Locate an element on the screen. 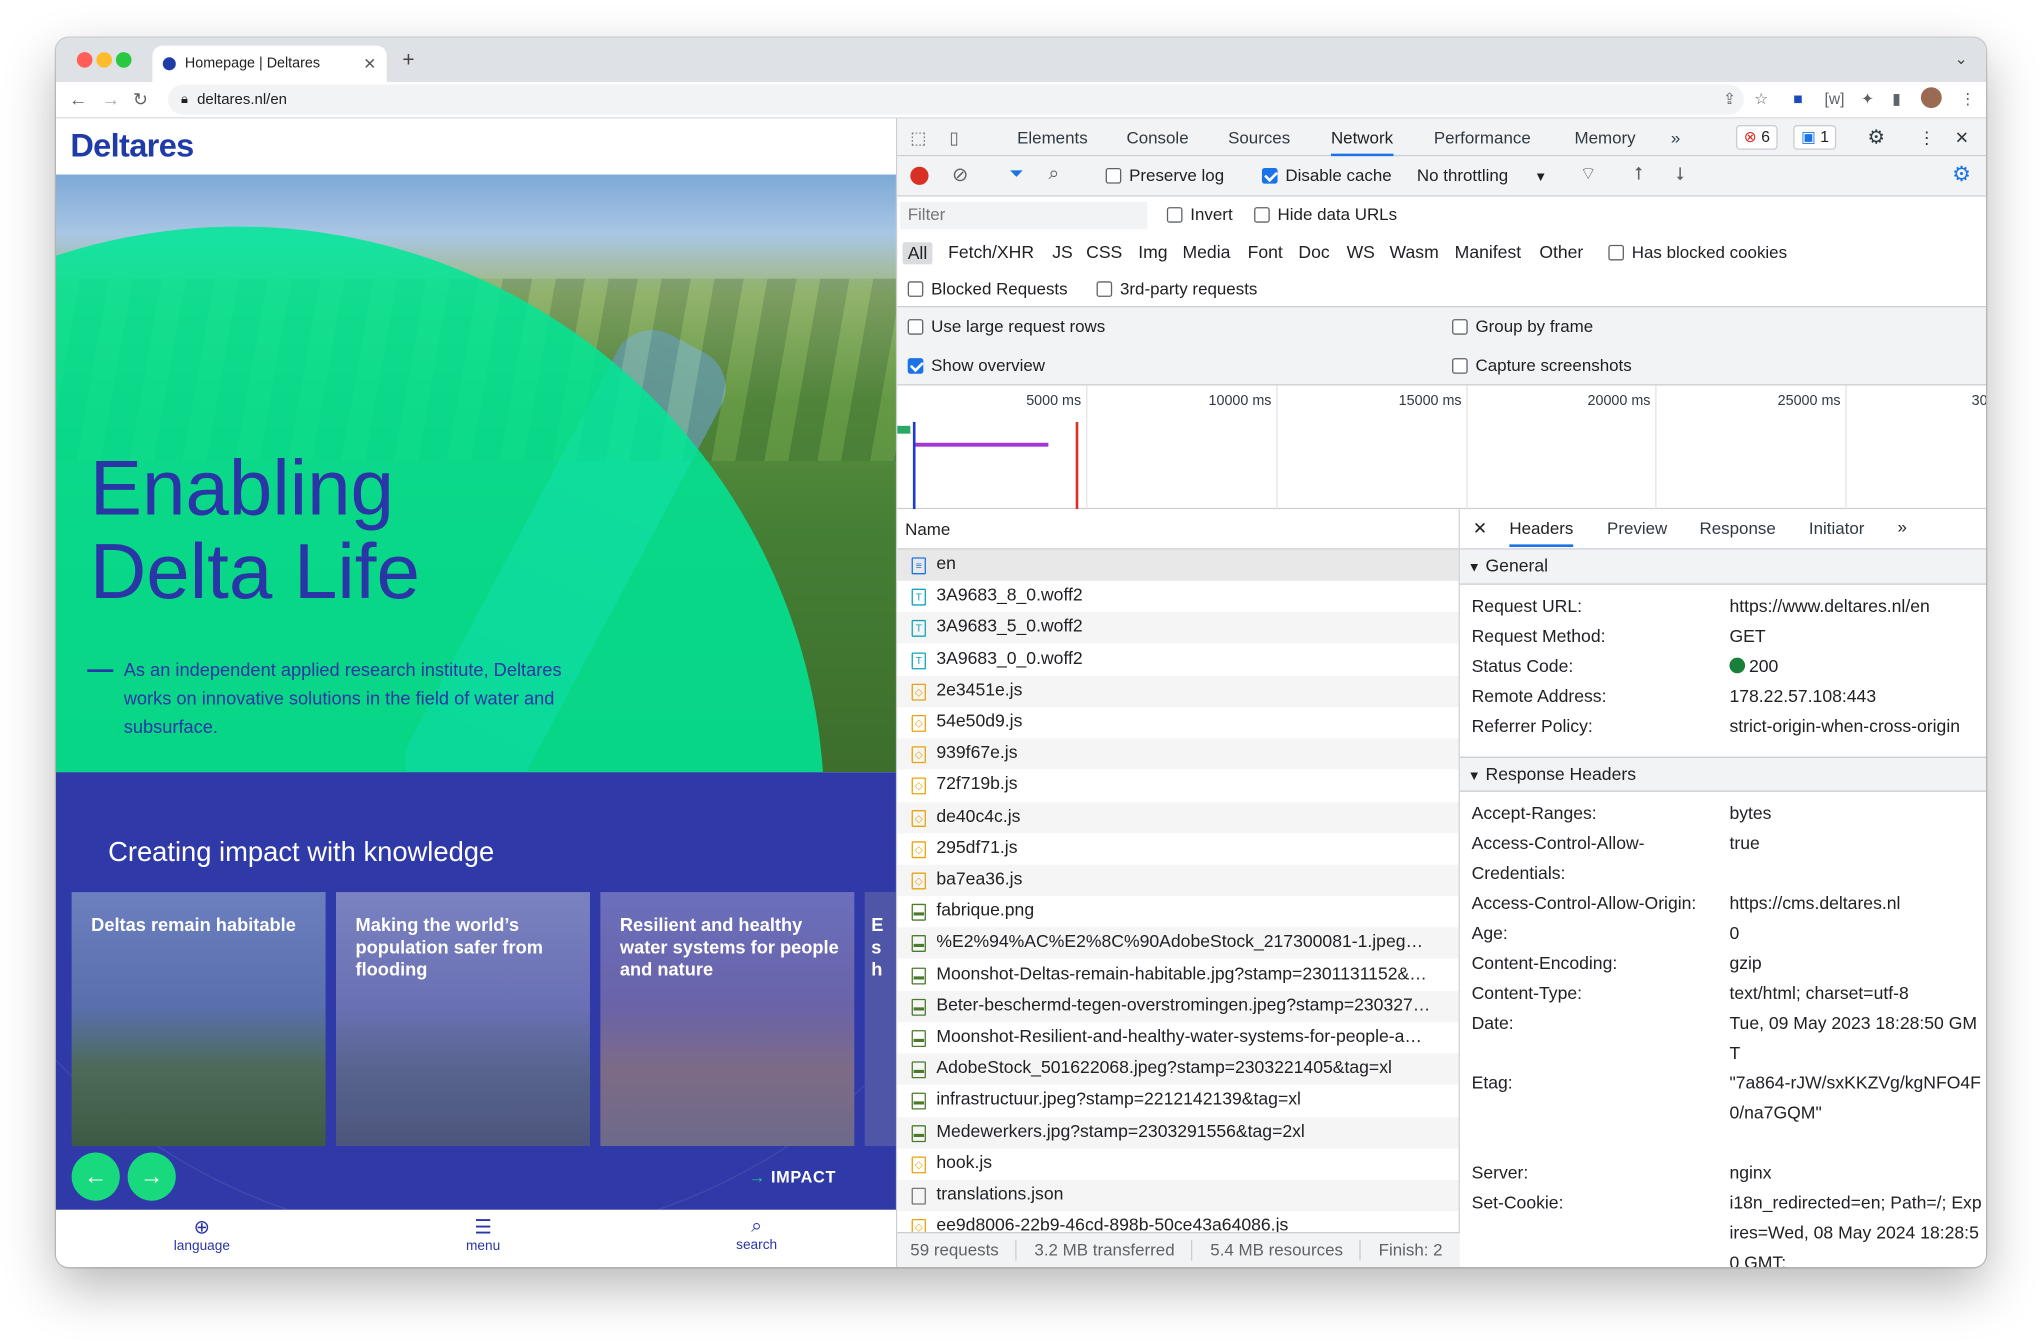  request-row: ◇ 939f67e.js is located at coordinates (1178, 754).